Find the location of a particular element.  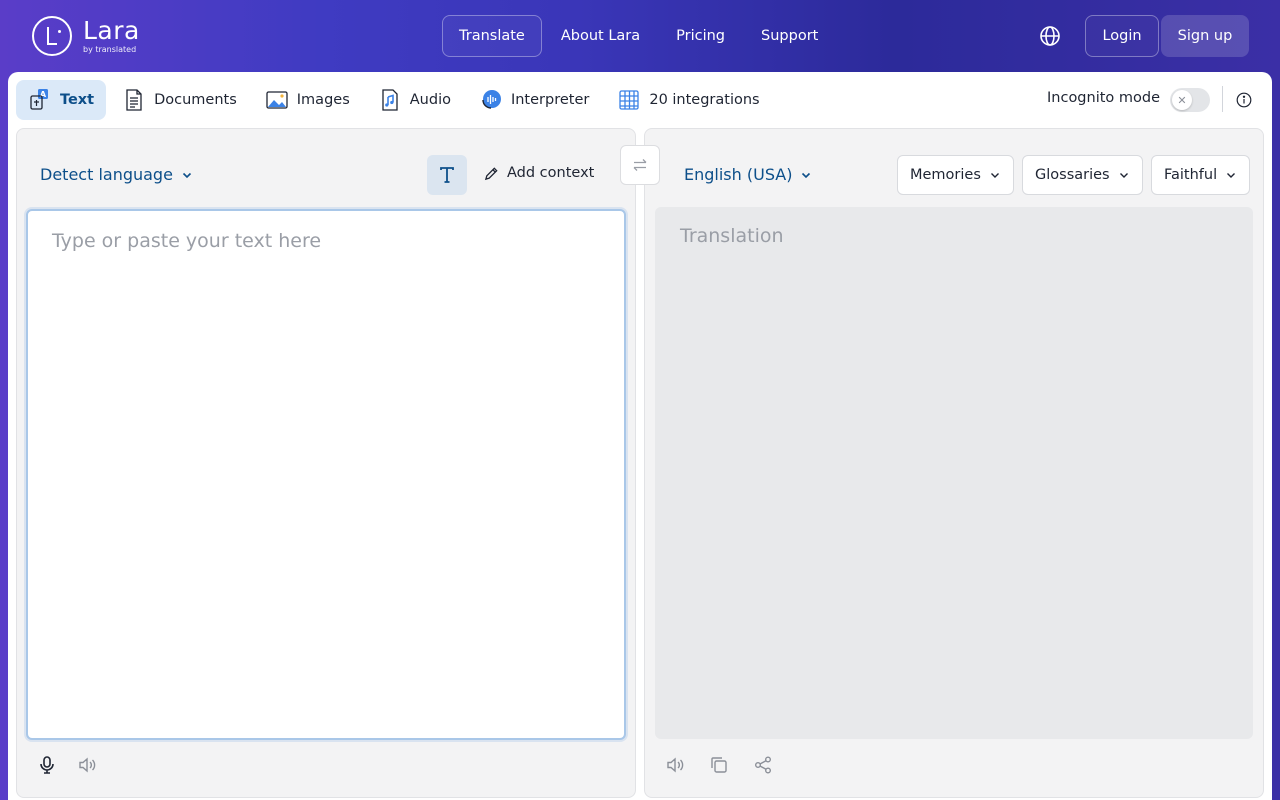

logo-subtitle: by translated is located at coordinates (110, 49).